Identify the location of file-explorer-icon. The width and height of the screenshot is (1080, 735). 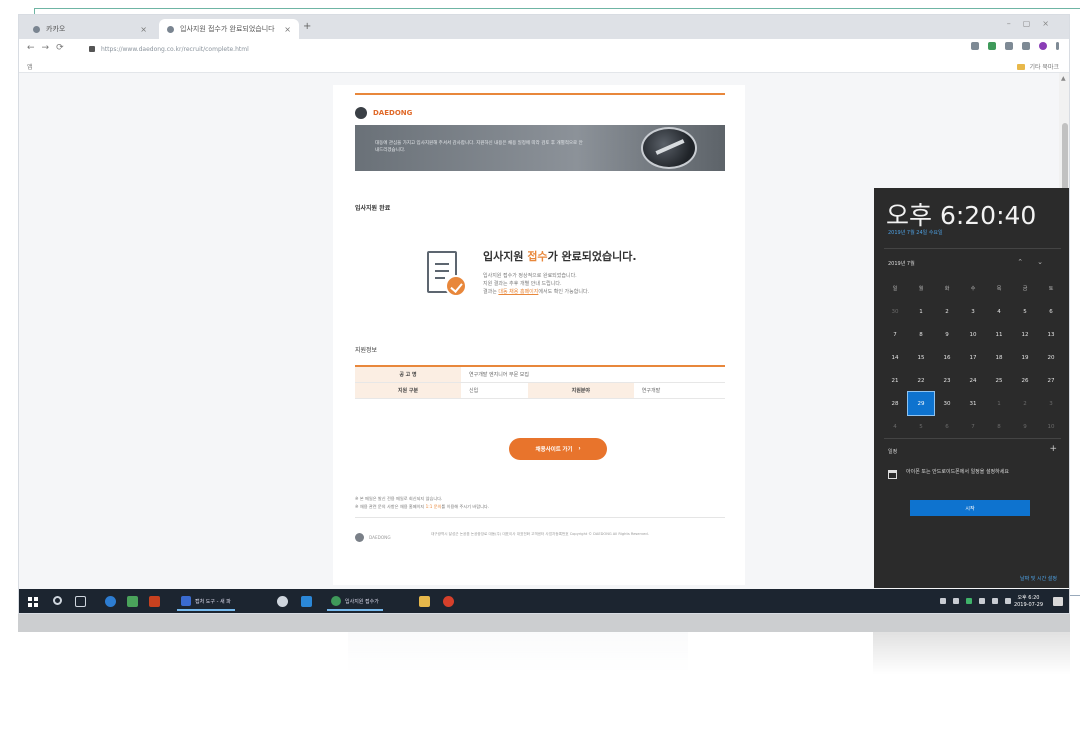
(424, 601).